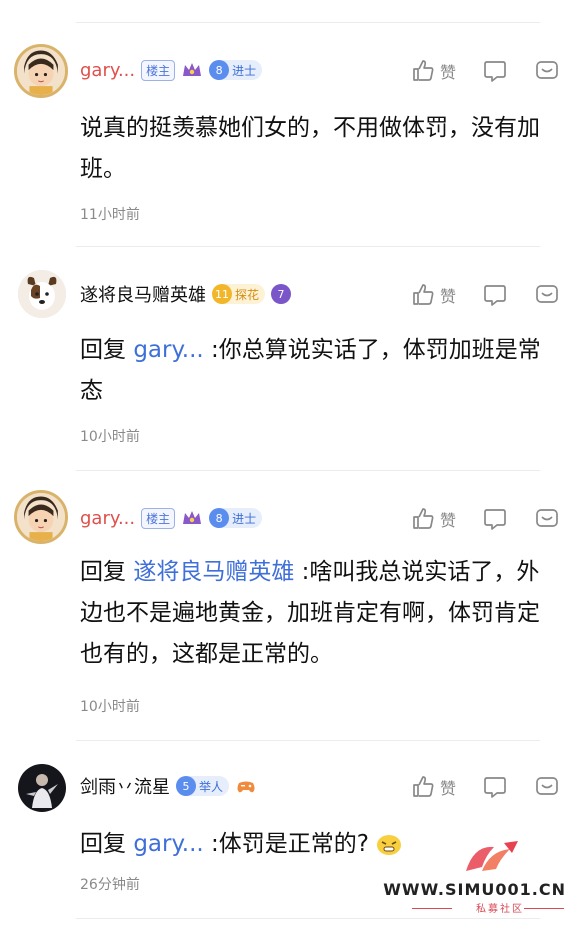  What do you see at coordinates (222, 294) in the screenshot?
I see `level-number: 11` at bounding box center [222, 294].